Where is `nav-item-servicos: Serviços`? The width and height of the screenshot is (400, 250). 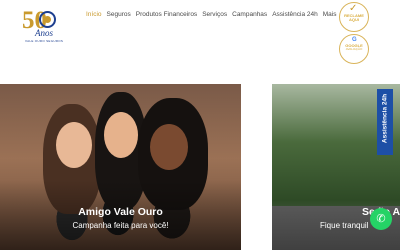 nav-item-servicos: Serviços is located at coordinates (214, 14).